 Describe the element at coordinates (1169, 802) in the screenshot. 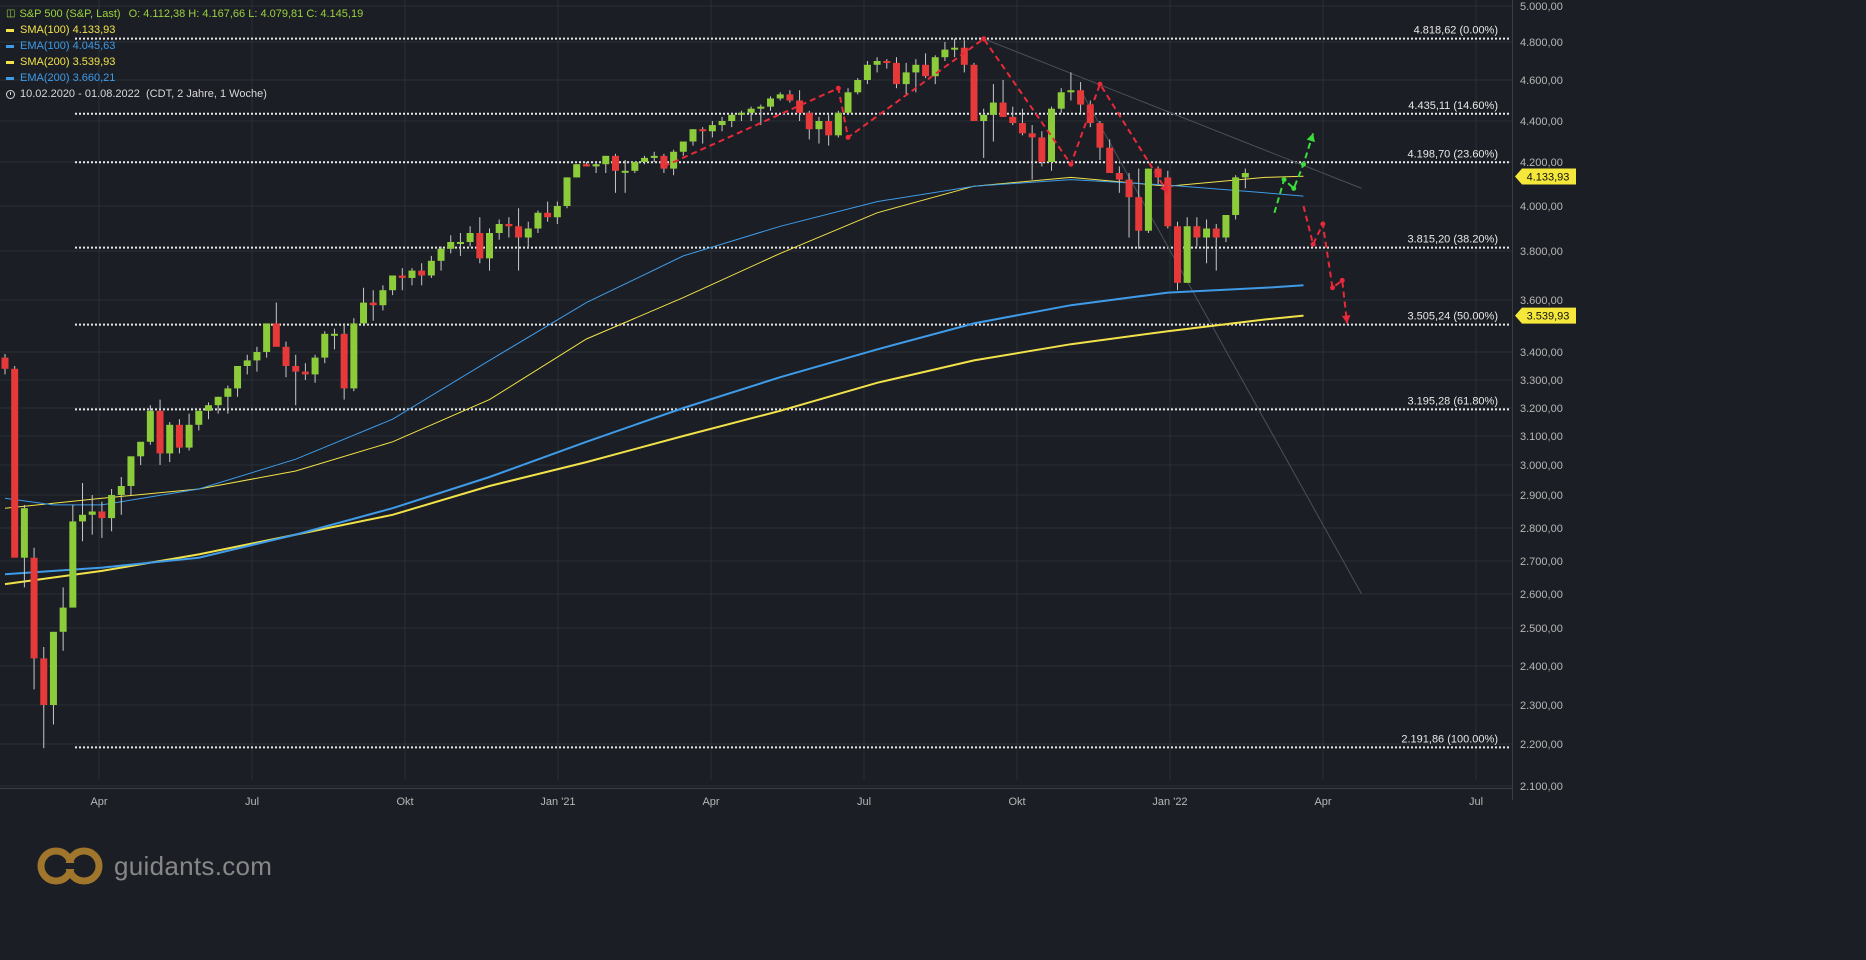

I see `x-tick-label: Jan '22` at that location.